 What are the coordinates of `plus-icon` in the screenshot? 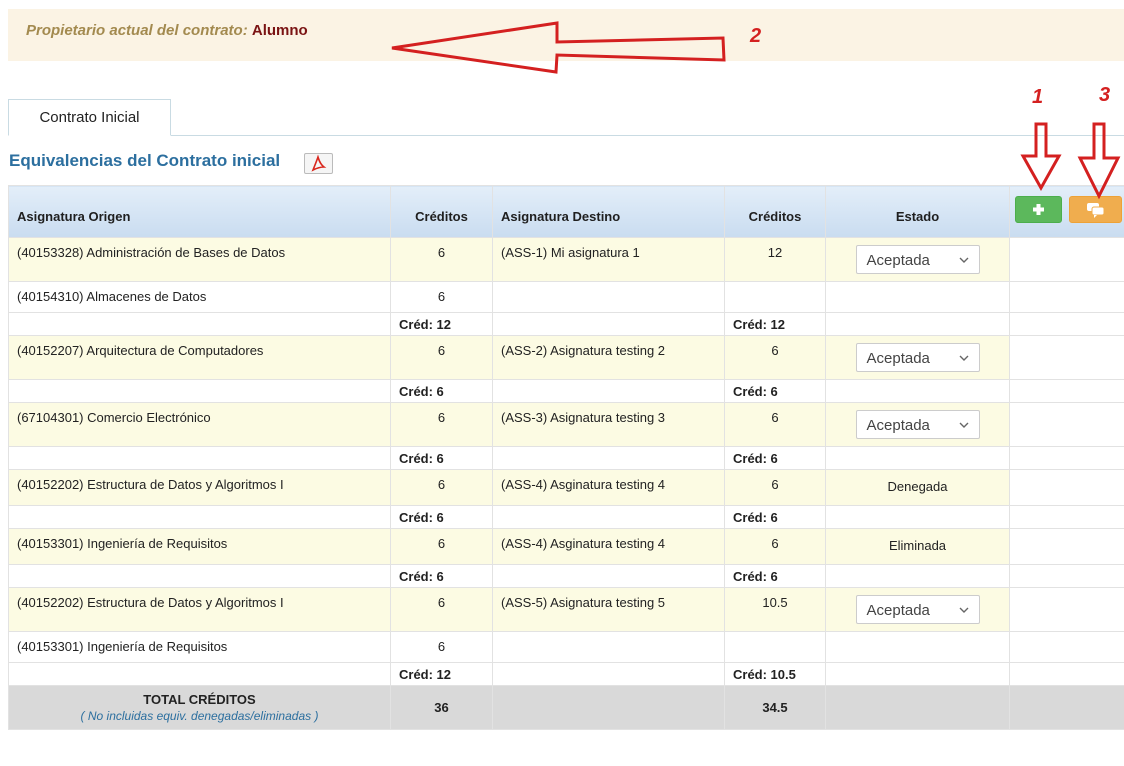 It's located at (1038, 209).